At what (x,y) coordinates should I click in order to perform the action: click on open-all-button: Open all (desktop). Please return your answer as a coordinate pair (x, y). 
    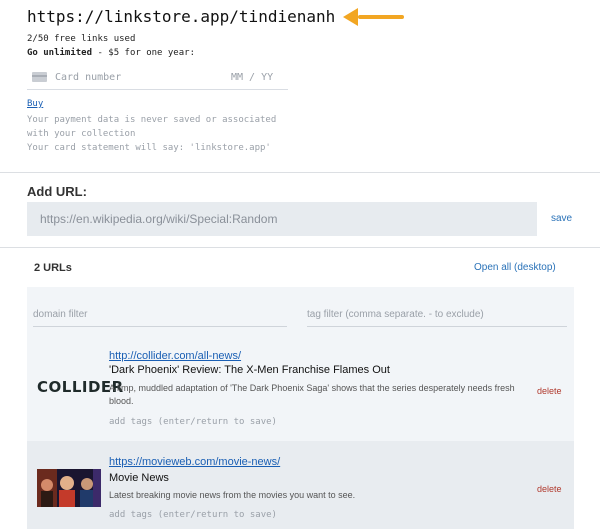
    Looking at the image, I should click on (515, 267).